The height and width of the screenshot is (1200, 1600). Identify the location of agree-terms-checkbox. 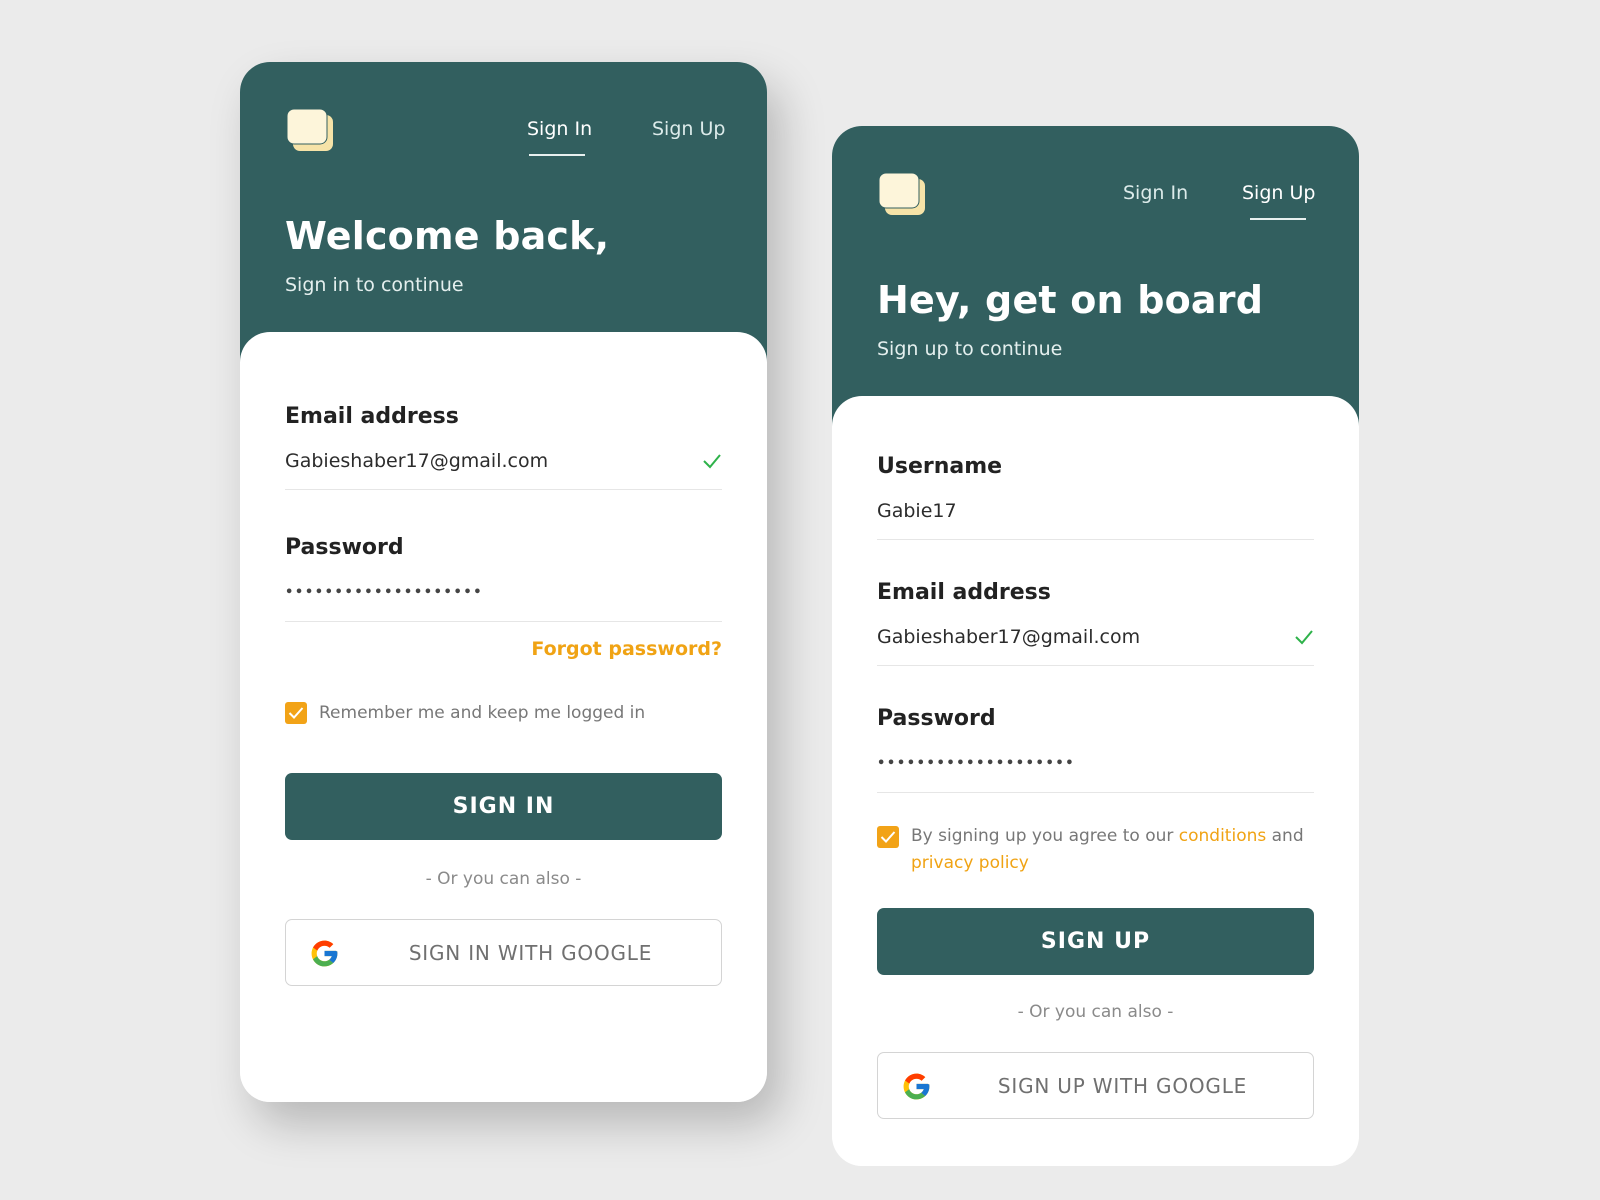
(888, 837).